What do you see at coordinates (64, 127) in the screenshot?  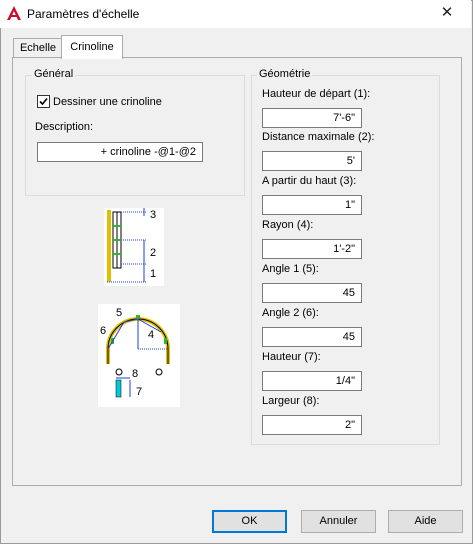 I see `description-label: Description:` at bounding box center [64, 127].